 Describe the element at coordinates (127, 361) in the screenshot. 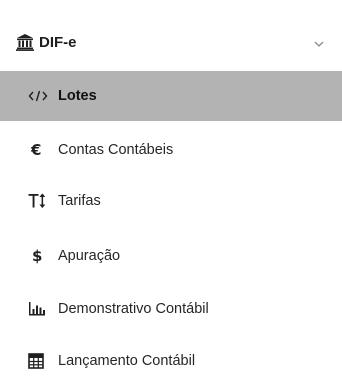

I see `menu-item-label: Lançamento Contábil` at that location.